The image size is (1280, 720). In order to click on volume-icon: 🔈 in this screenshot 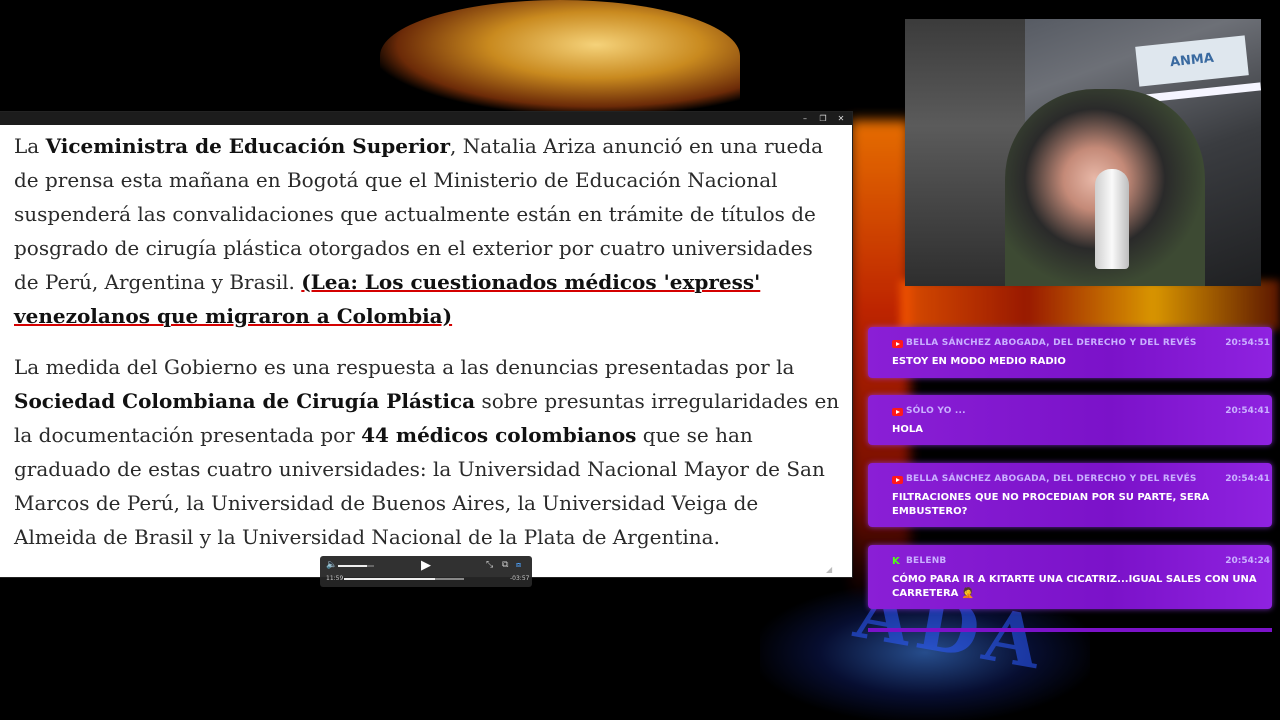, I will do `click(331, 565)`.